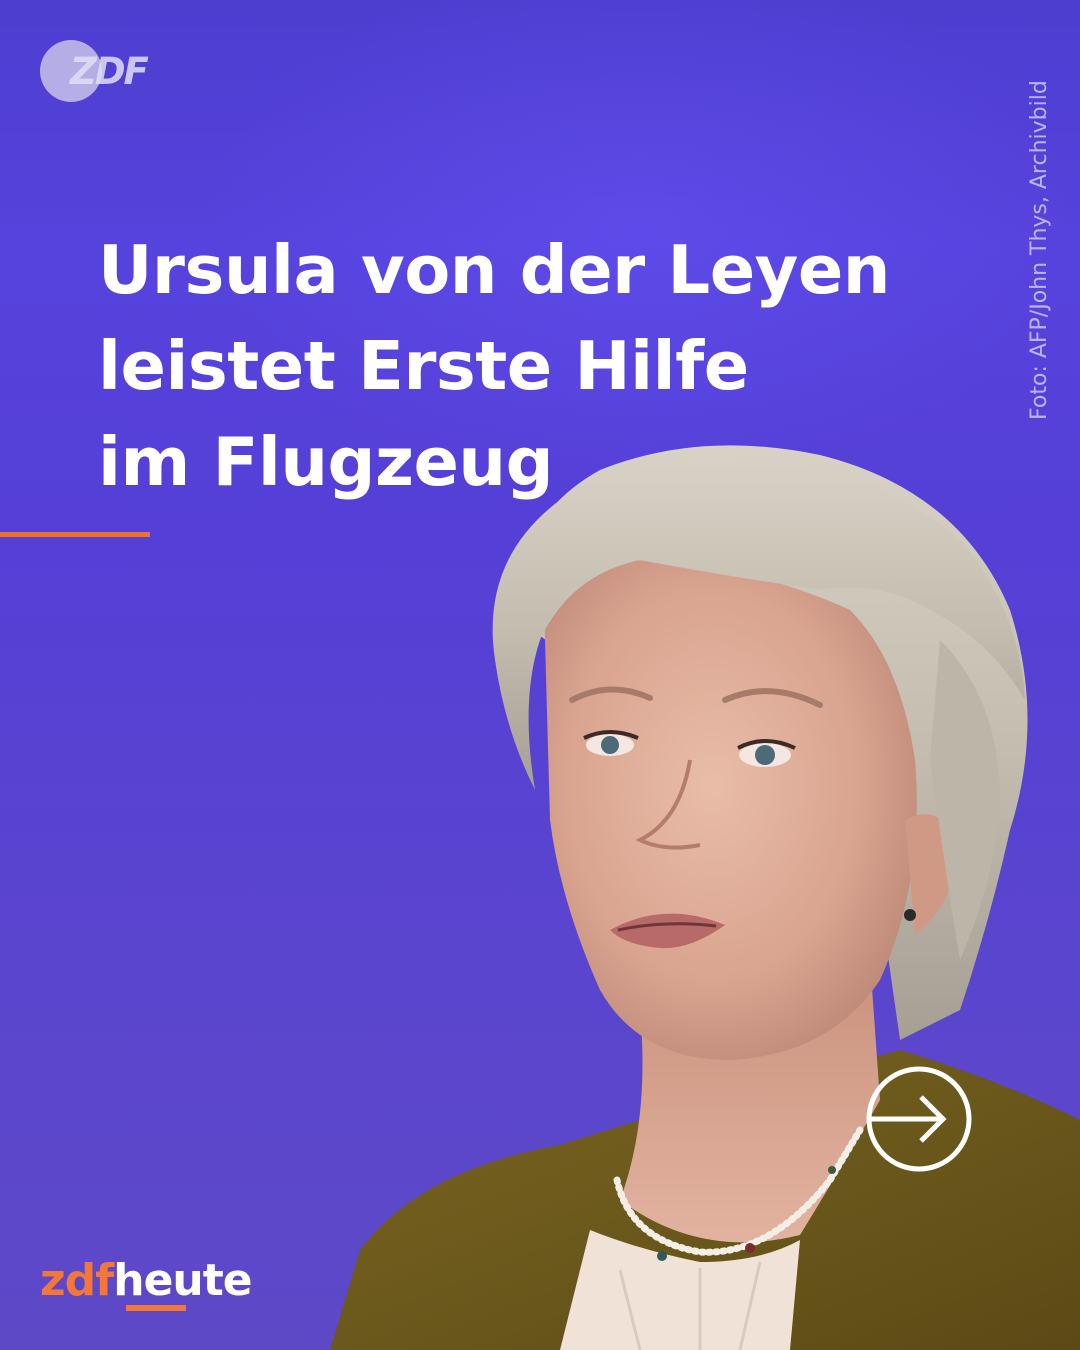 The width and height of the screenshot is (1080, 1350). What do you see at coordinates (919, 1119) in the screenshot?
I see `arrow-right-circle-icon` at bounding box center [919, 1119].